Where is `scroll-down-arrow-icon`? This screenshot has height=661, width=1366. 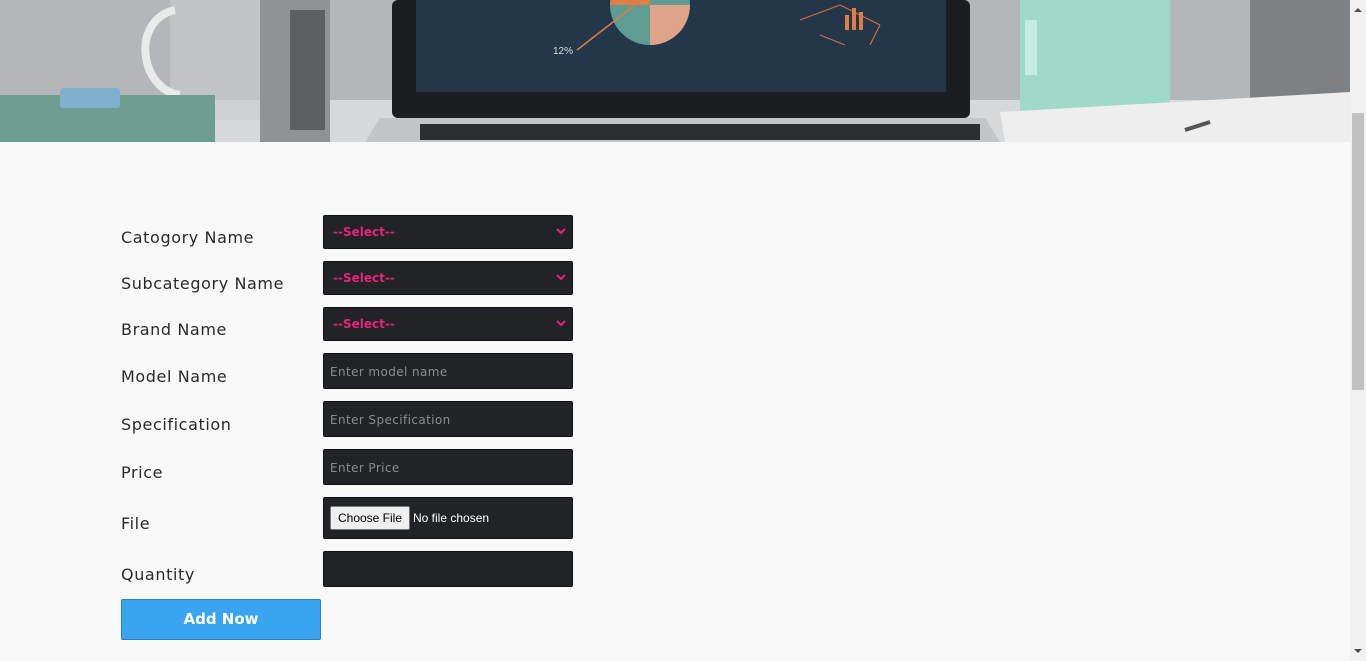 scroll-down-arrow-icon is located at coordinates (1358, 651).